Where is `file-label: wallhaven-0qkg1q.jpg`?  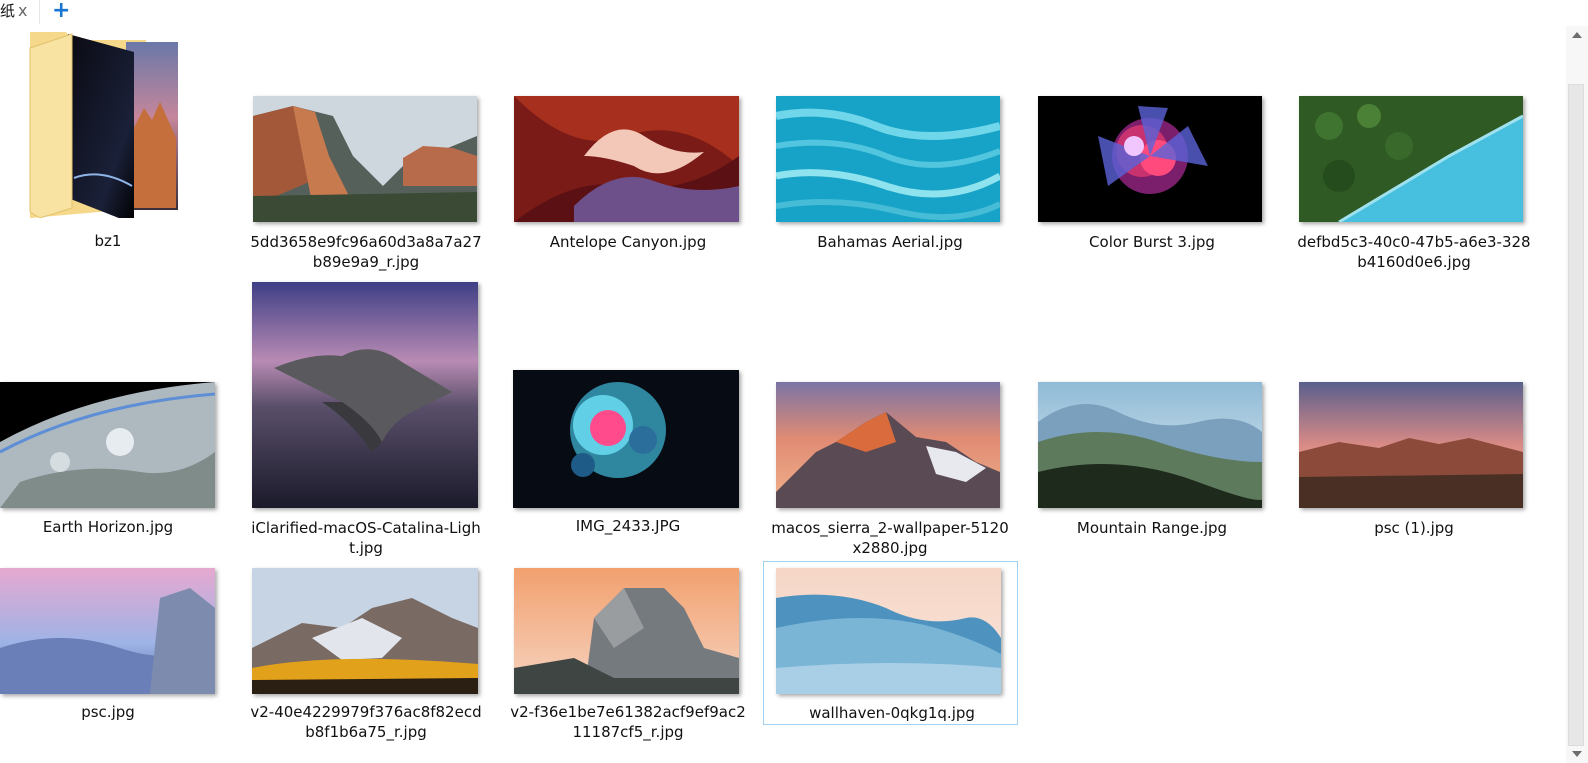
file-label: wallhaven-0qkg1q.jpg is located at coordinates (892, 713).